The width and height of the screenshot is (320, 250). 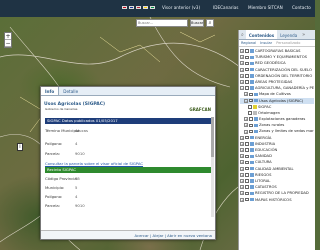 I want to click on flag-de-icon, so click(x=145, y=7).